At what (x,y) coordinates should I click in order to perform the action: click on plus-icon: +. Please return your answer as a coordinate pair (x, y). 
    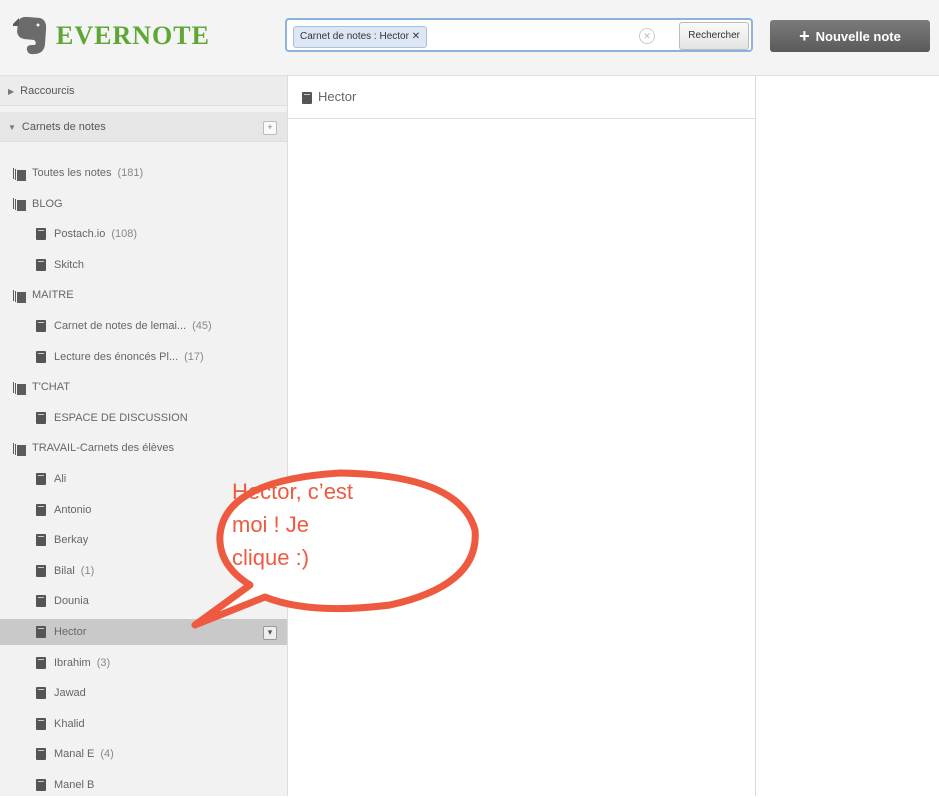
    Looking at the image, I should click on (804, 35).